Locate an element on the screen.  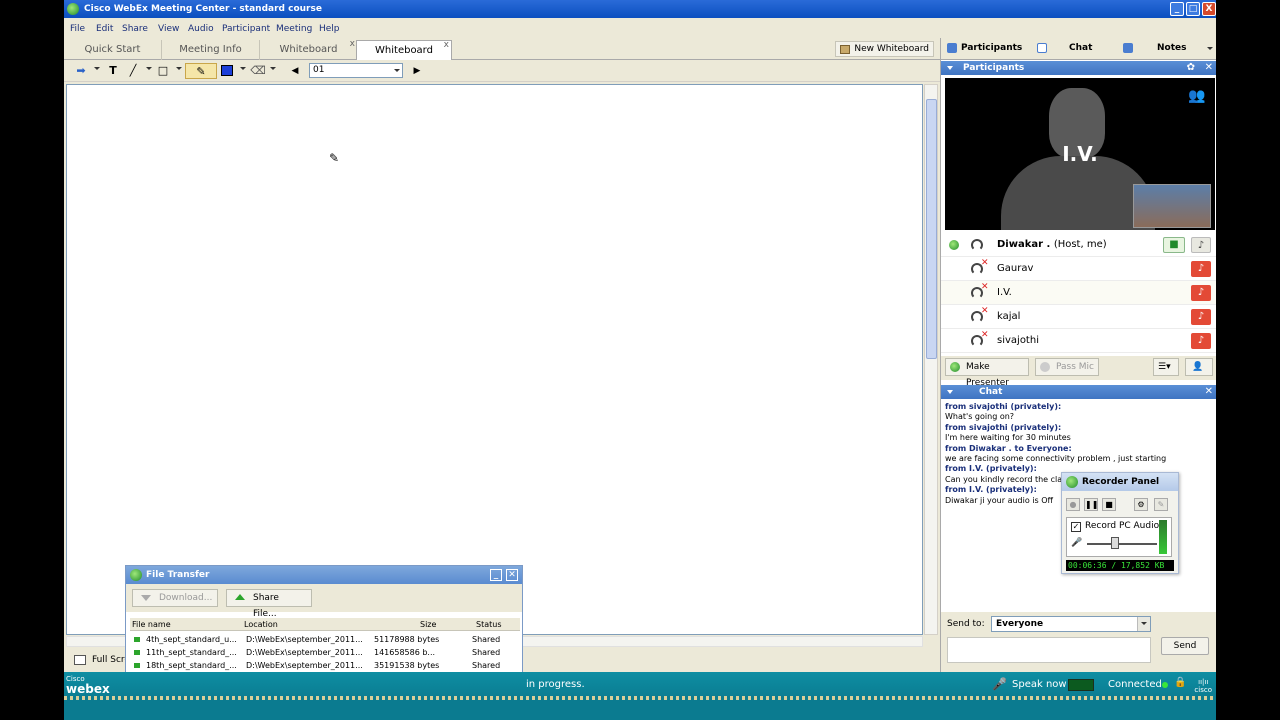
add-participant-button: 👤 is located at coordinates (1199, 367).